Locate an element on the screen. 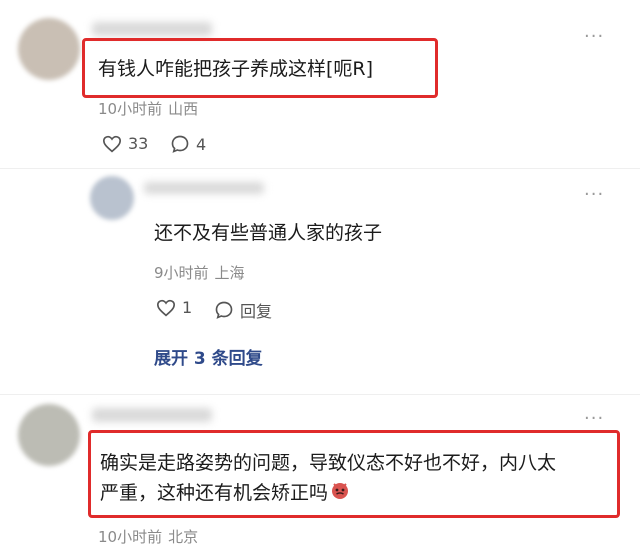 The width and height of the screenshot is (640, 549). reply-like-count: 1 is located at coordinates (187, 307).